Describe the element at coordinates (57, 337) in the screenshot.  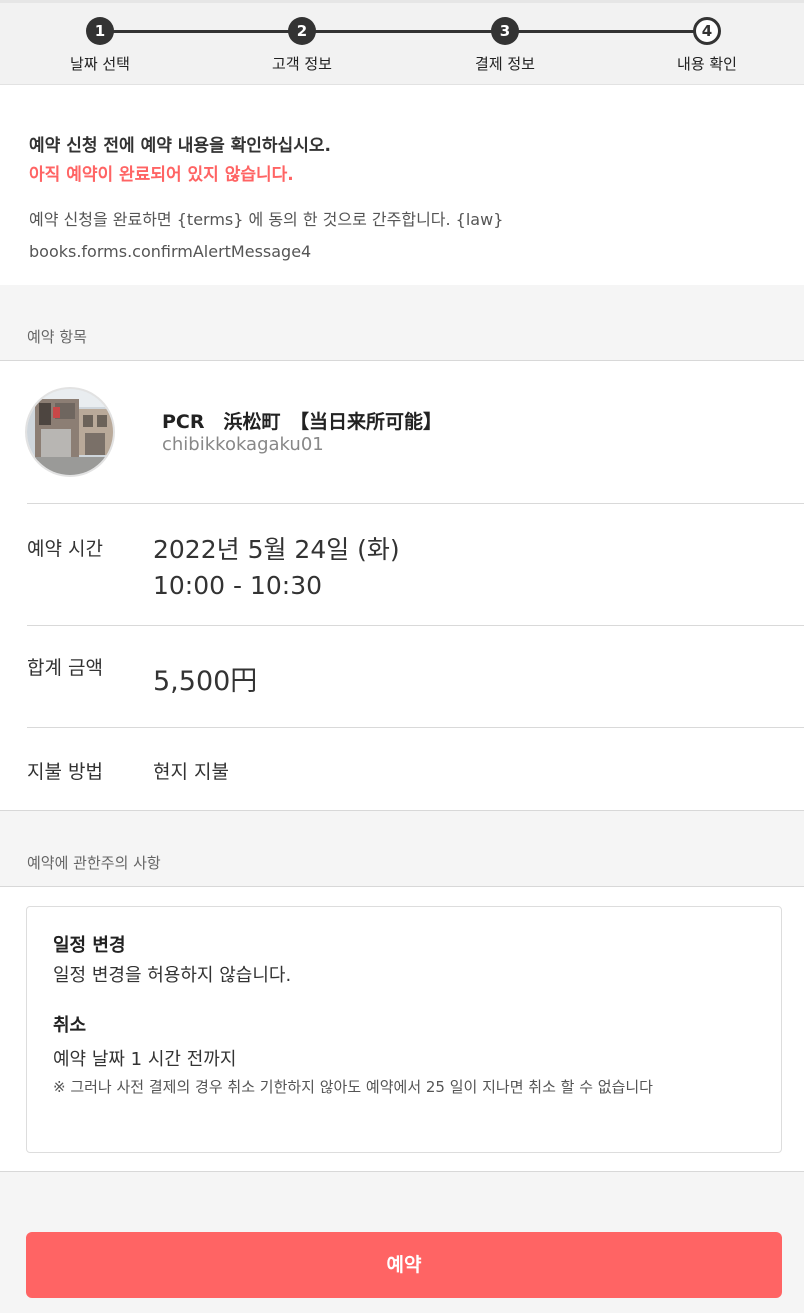
I see `booking-section-header: 예약 항목` at that location.